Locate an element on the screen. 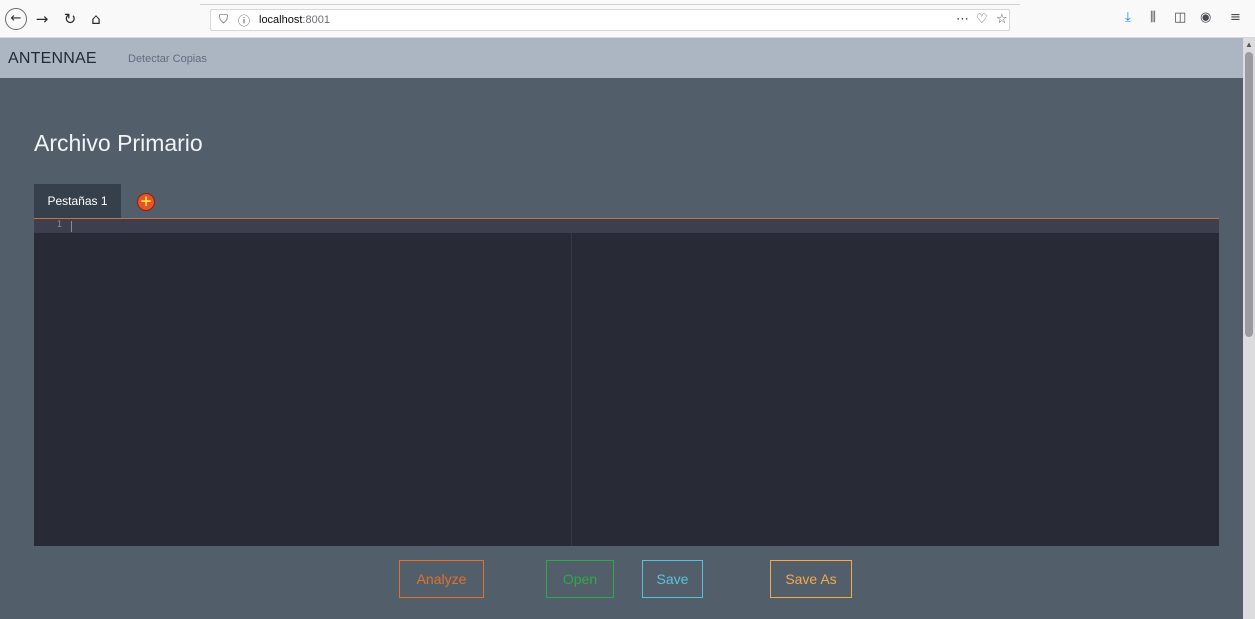 Image resolution: width=1255 pixels, height=619 pixels. save-as-button: Save As is located at coordinates (811, 579).